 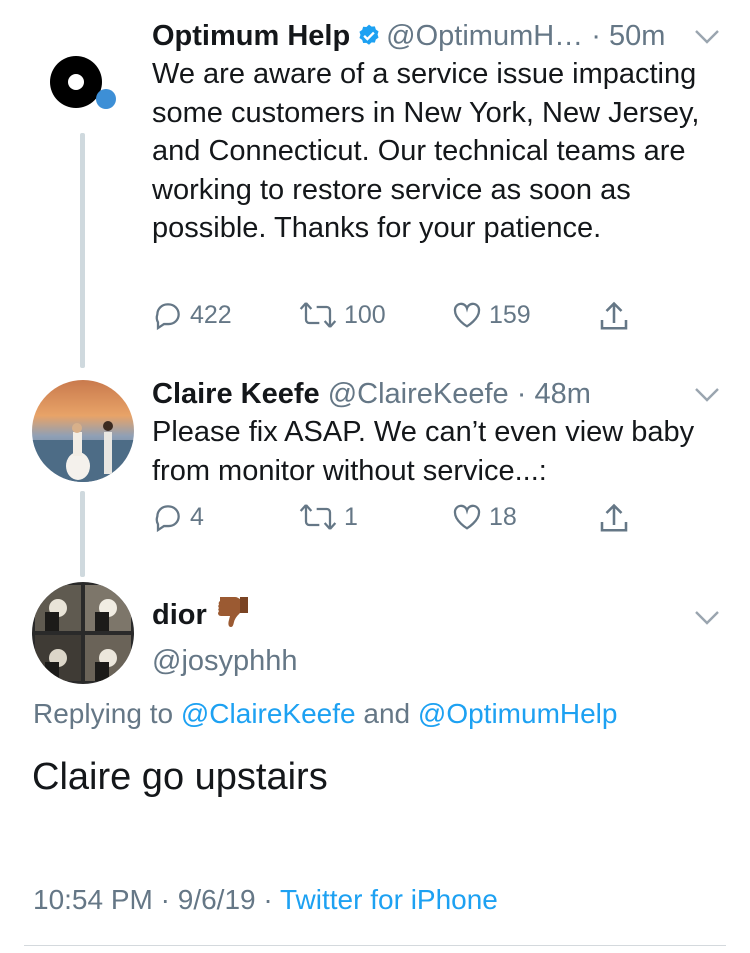 What do you see at coordinates (387, 713) in the screenshot?
I see `replying-and: and` at bounding box center [387, 713].